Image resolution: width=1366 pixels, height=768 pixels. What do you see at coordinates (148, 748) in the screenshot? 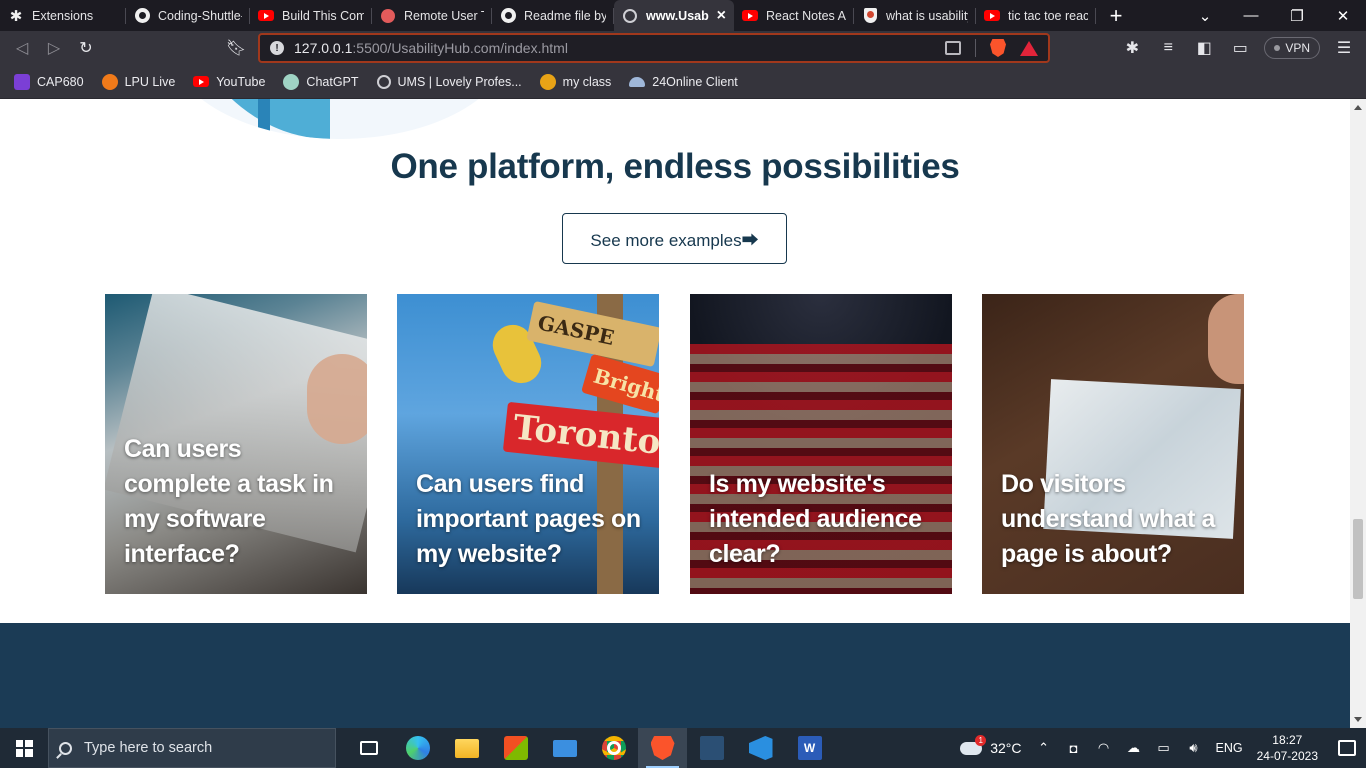
I see `search-placeholder: Type here to search` at bounding box center [148, 748].